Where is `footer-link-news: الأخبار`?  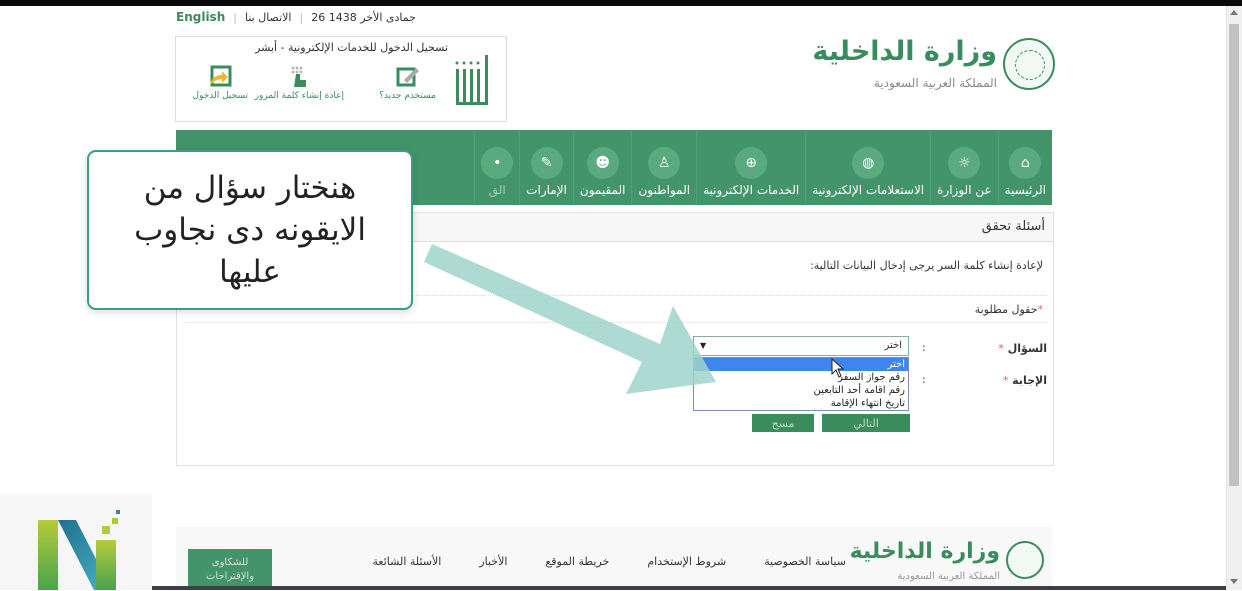 footer-link-news: الأخبار is located at coordinates (493, 561).